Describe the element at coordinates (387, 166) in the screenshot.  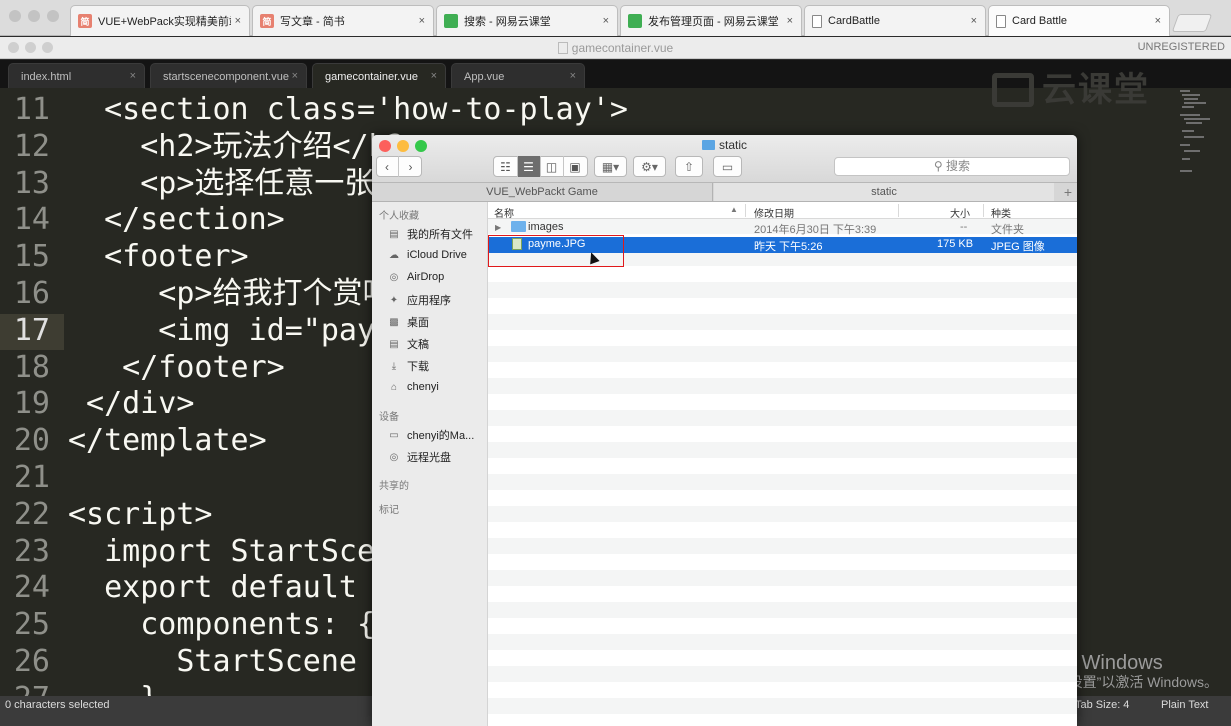
I see `back-icon: ‹` at that location.